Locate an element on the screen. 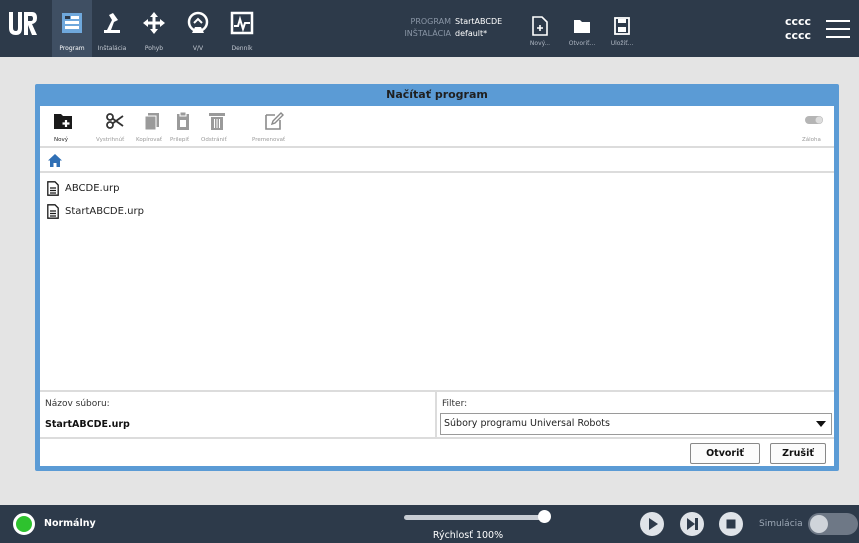 This screenshot has height=543, width=859. filter-label: Filter: is located at coordinates (455, 404).